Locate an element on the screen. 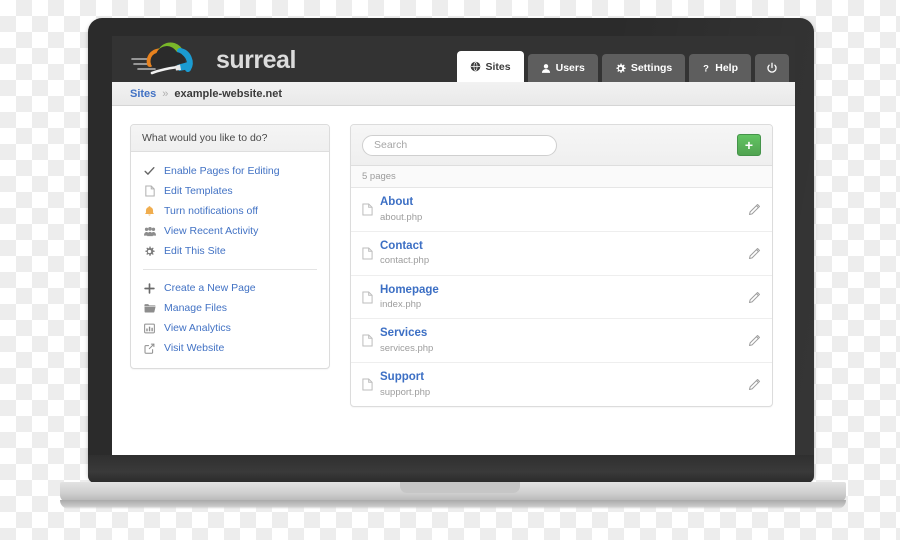 This screenshot has height=540, width=900. action-label: View Analytics is located at coordinates (197, 328).